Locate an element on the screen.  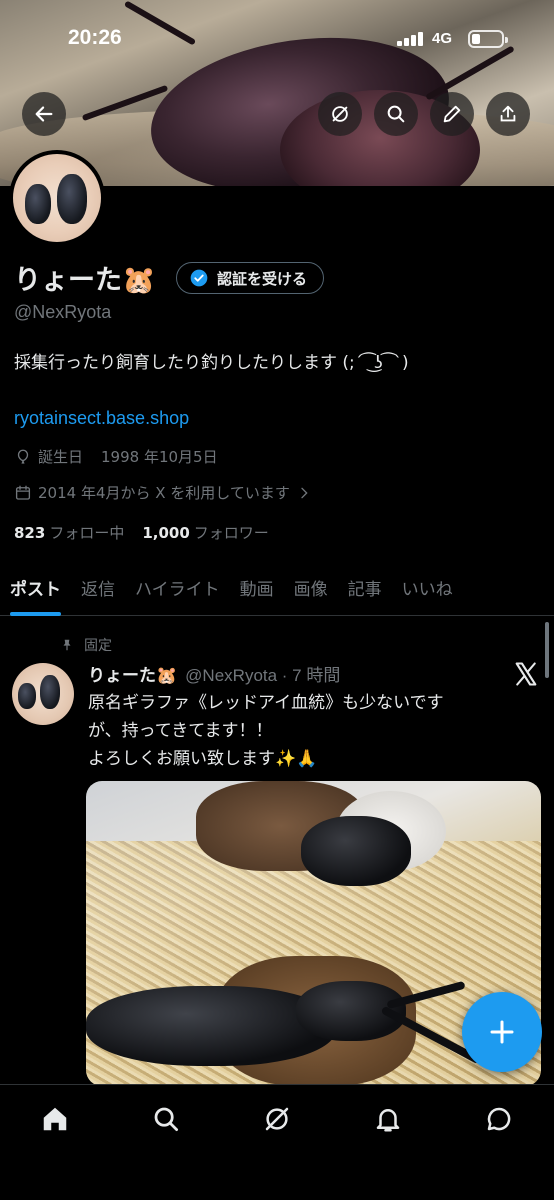
tweet-handle-time: @NexRyota · 7 時間 is located at coordinates (263, 675).